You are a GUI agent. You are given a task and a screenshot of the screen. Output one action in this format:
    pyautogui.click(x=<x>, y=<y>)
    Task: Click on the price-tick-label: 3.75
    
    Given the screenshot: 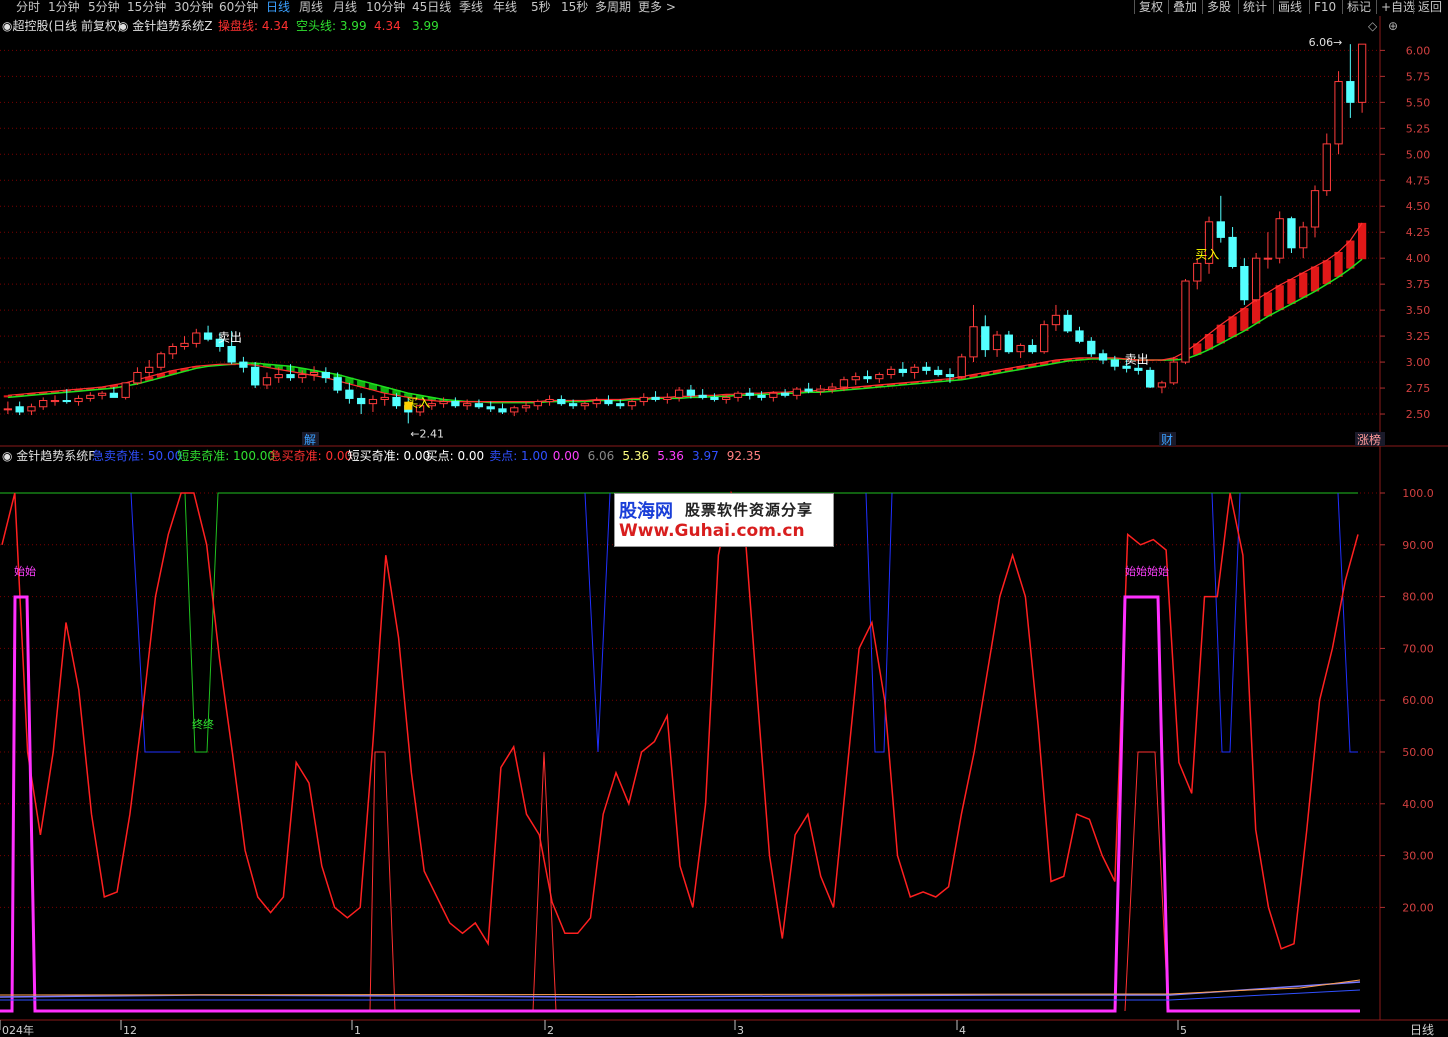 What is the action you would take?
    pyautogui.click(x=1418, y=284)
    